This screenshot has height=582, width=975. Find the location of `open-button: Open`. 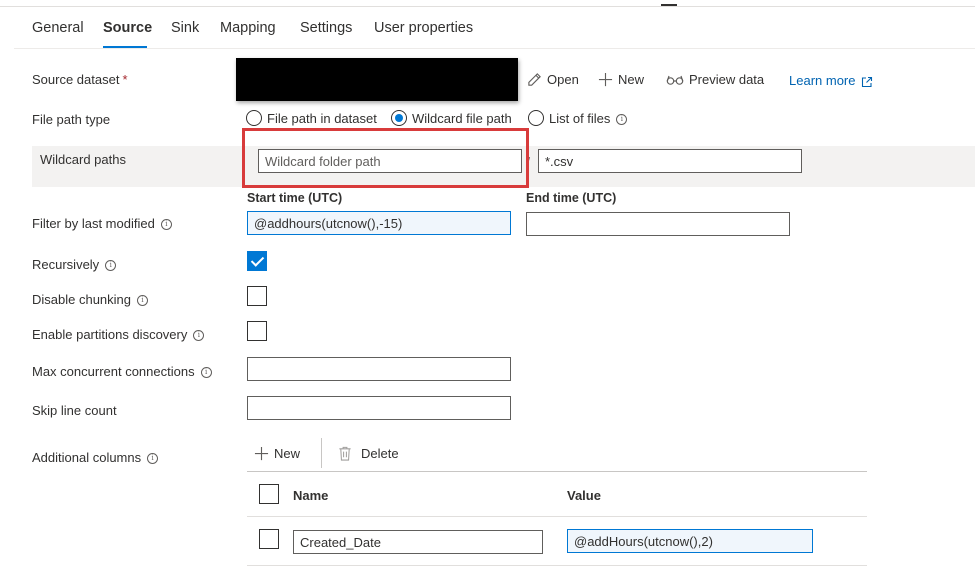

open-button: Open is located at coordinates (553, 79).